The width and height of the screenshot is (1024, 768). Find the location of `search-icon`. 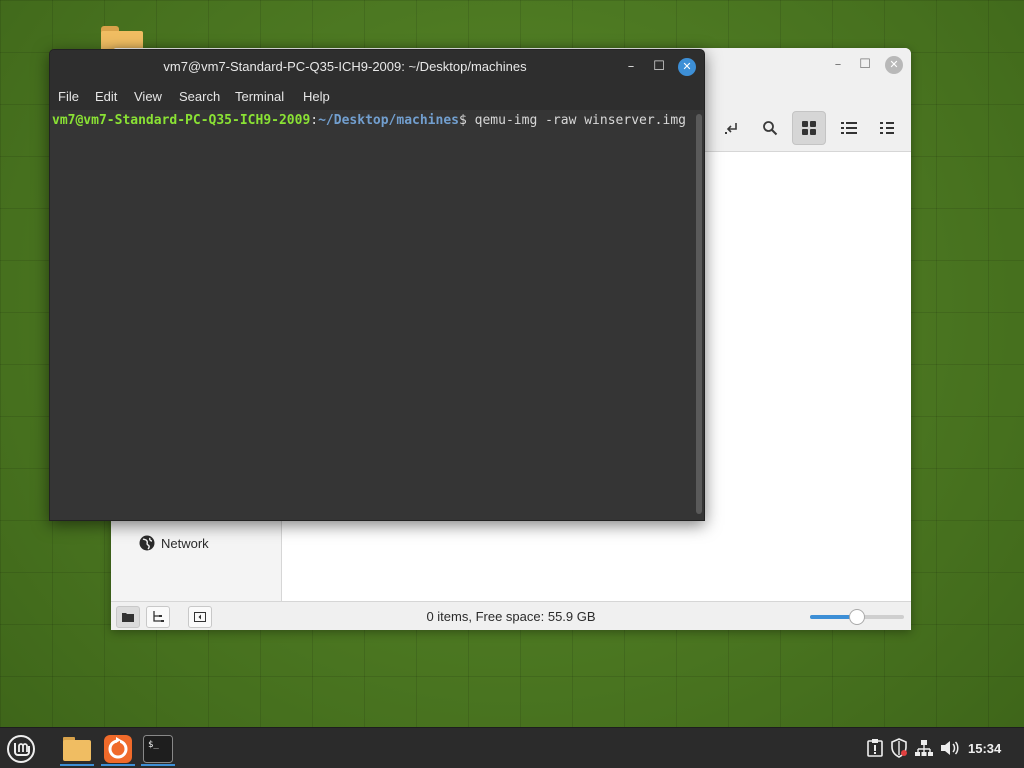

search-icon is located at coordinates (770, 128).